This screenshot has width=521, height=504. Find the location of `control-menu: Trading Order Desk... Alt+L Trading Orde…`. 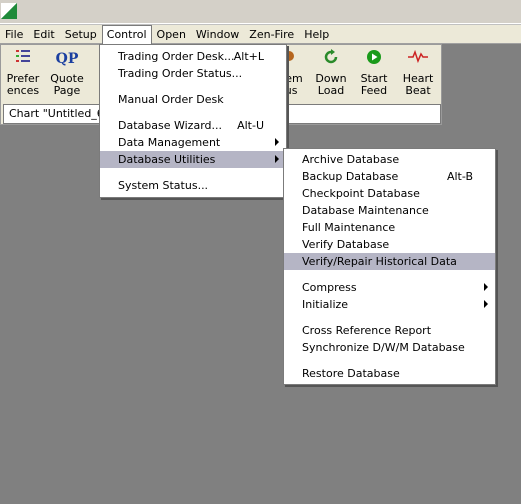

control-menu: Trading Order Desk... Alt+L Trading Orde… is located at coordinates (193, 121).